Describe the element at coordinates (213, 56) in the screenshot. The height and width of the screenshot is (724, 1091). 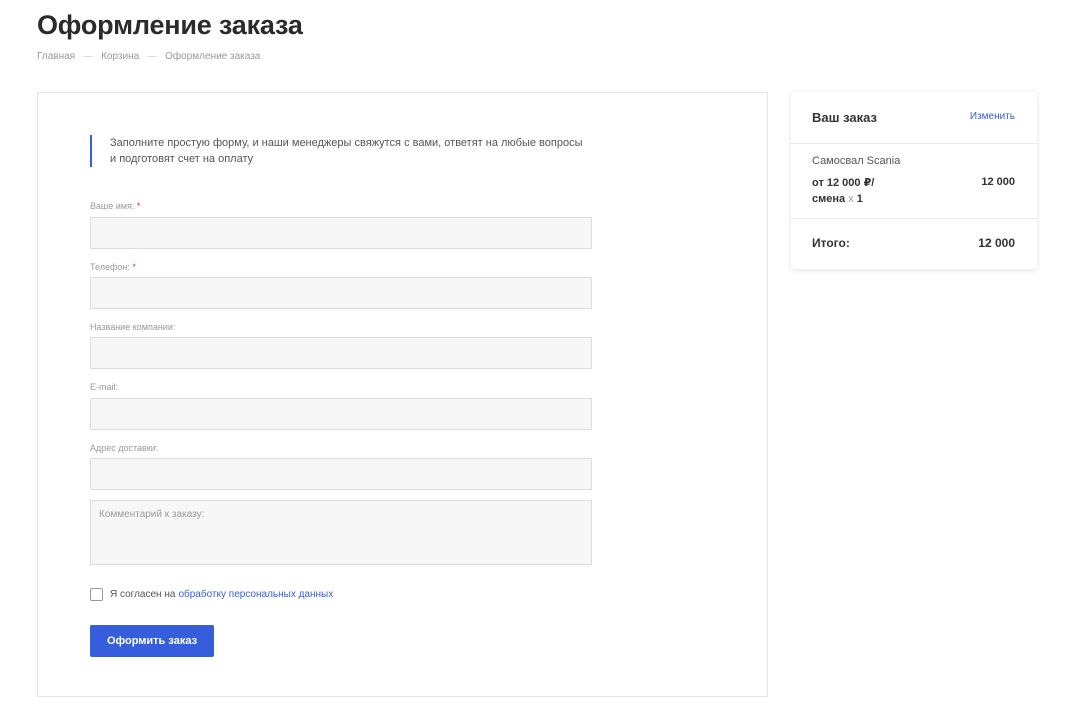
I see `breadcrumb-current: Оформление заказа` at that location.